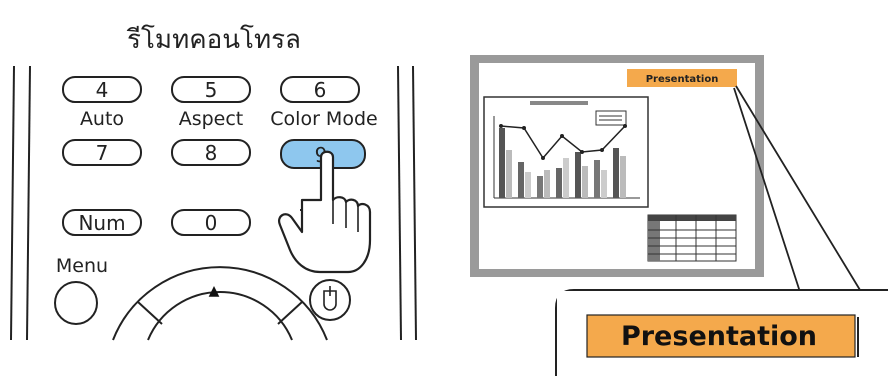 The height and width of the screenshot is (381, 888). I want to click on sample-chart-thumbnail, so click(566, 152).